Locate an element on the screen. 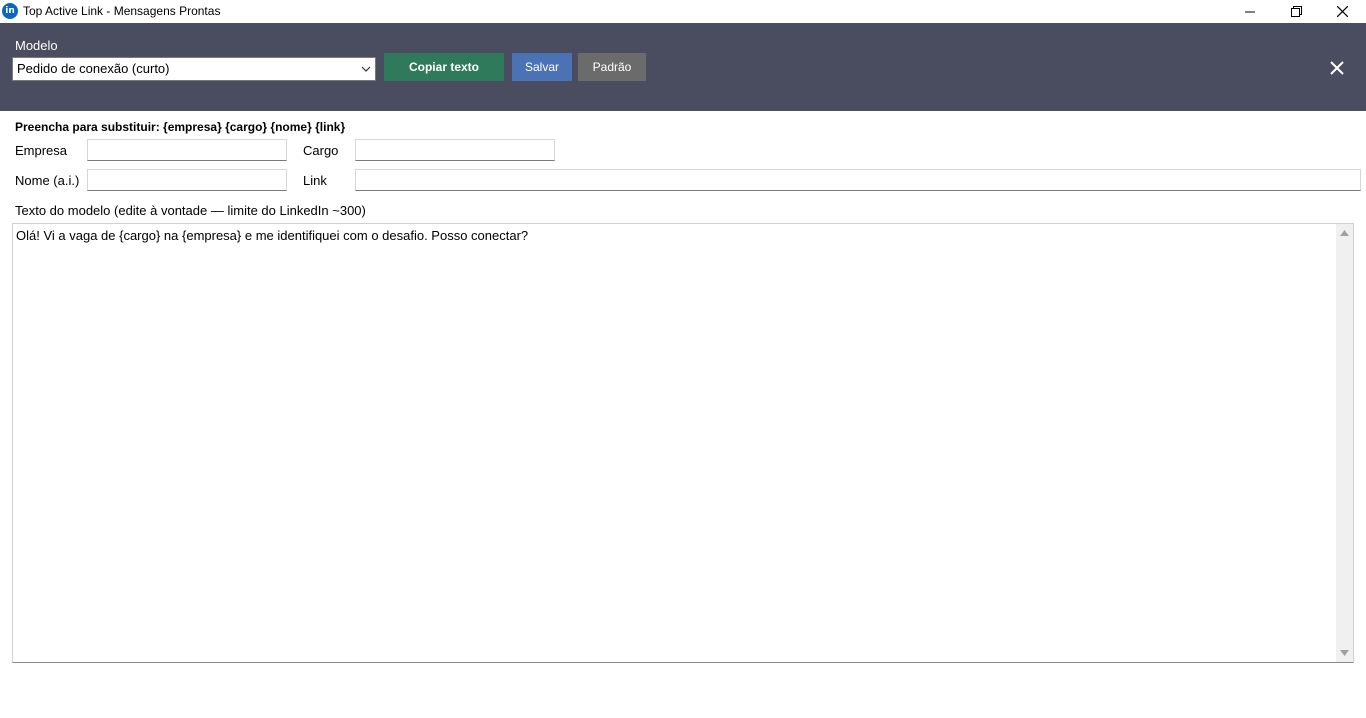 The width and height of the screenshot is (1366, 718). empresa-label: Empresa is located at coordinates (41, 150).